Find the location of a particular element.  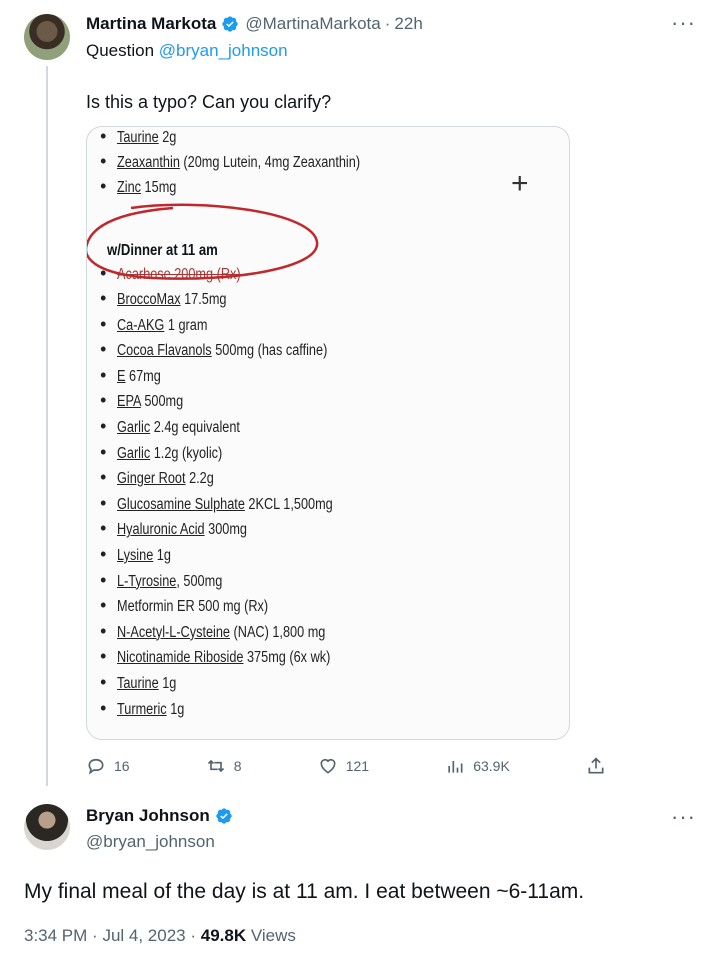

reply-more-options-icon: ··· is located at coordinates (683, 817).